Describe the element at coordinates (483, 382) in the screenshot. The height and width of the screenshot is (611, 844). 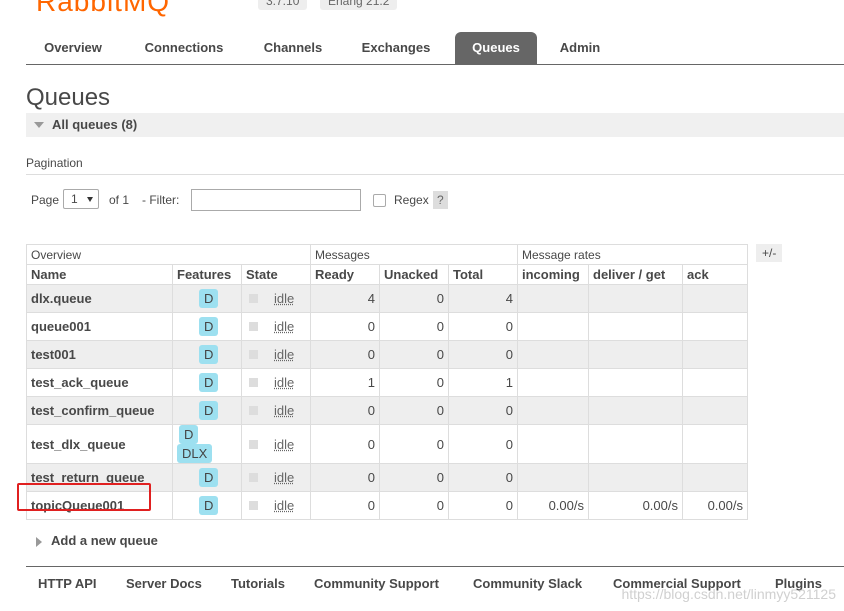
I see `total-count: 1` at that location.